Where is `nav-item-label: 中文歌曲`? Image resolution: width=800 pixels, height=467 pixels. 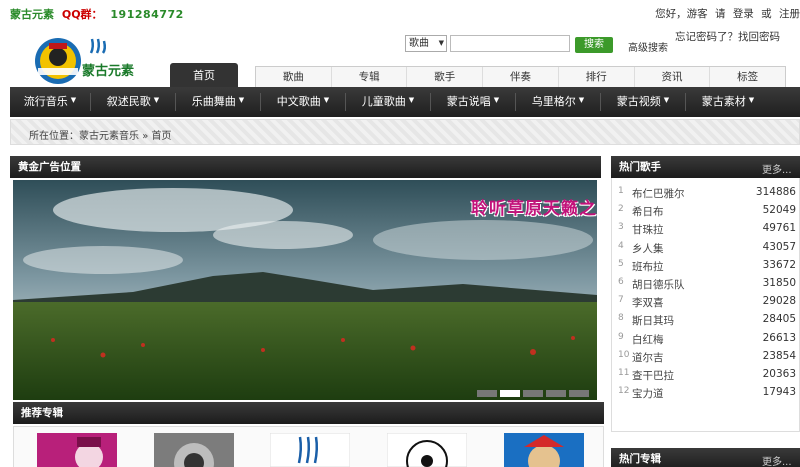 nav-item-label: 中文歌曲 is located at coordinates (298, 101).